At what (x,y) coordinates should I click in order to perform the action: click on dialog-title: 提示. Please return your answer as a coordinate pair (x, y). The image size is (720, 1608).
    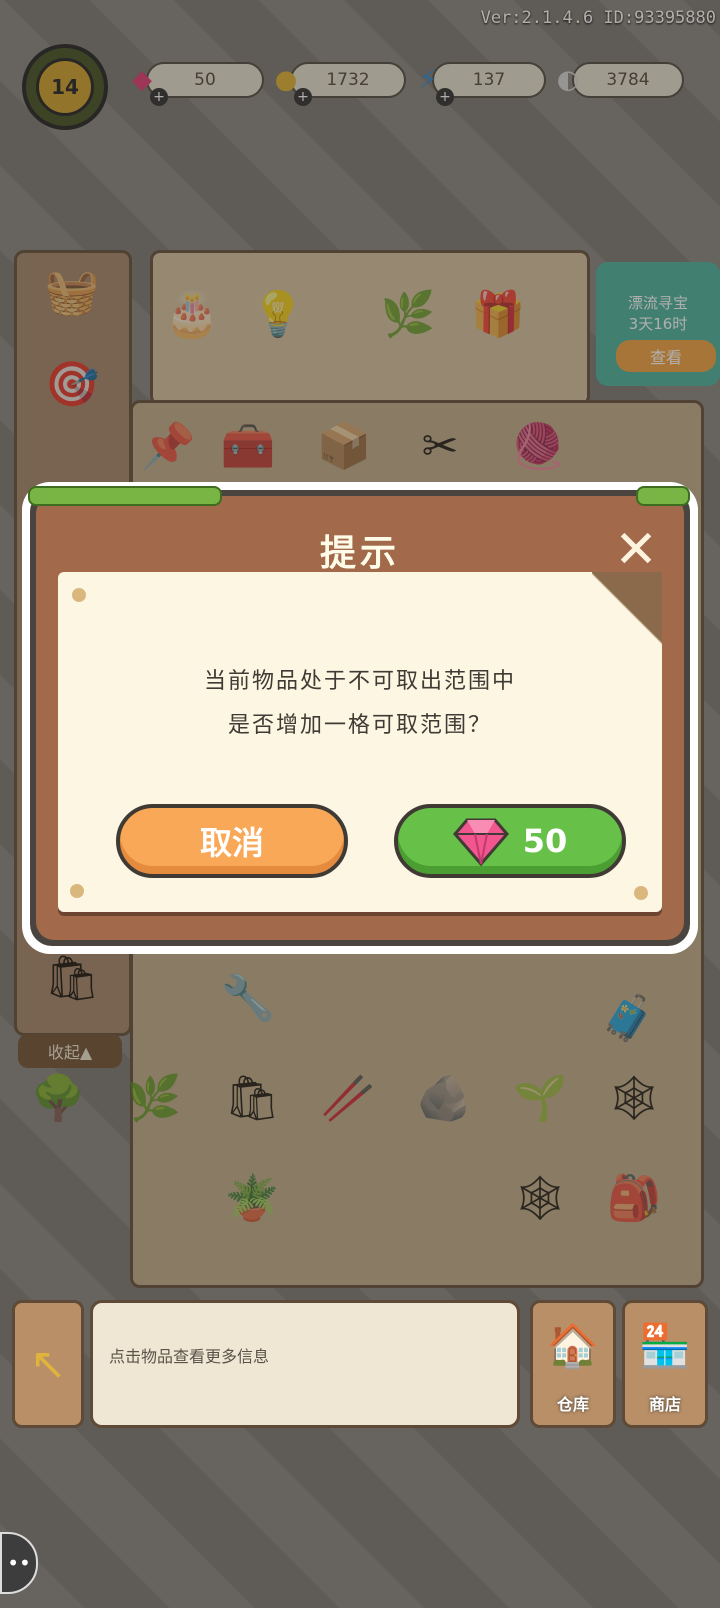
    Looking at the image, I should click on (359, 553).